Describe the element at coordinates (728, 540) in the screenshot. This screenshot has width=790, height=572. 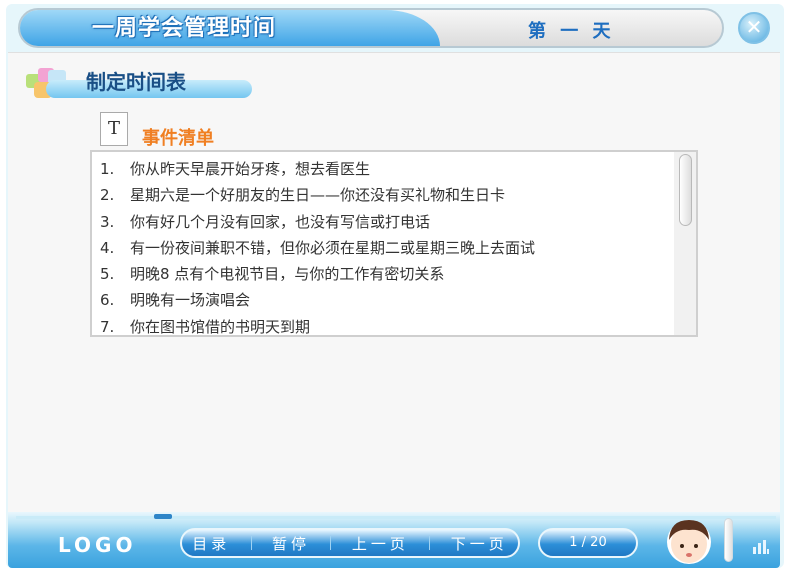
I see `volume-slider` at that location.